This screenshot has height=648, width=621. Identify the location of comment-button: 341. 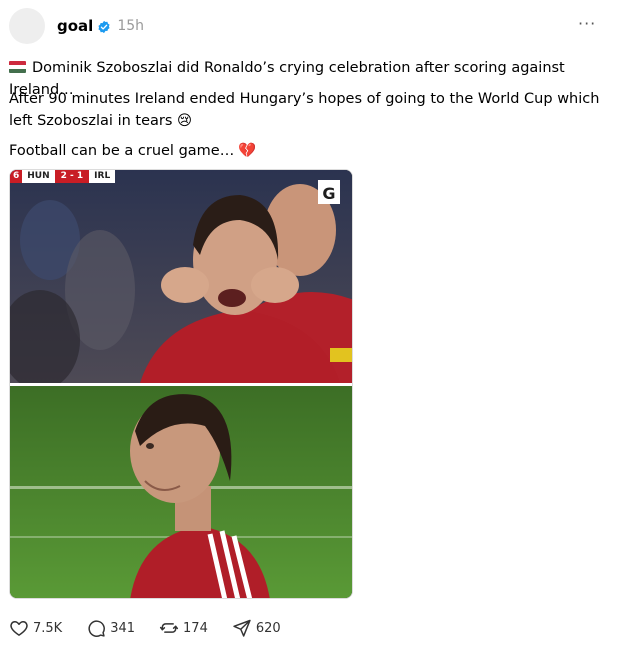
(110, 628).